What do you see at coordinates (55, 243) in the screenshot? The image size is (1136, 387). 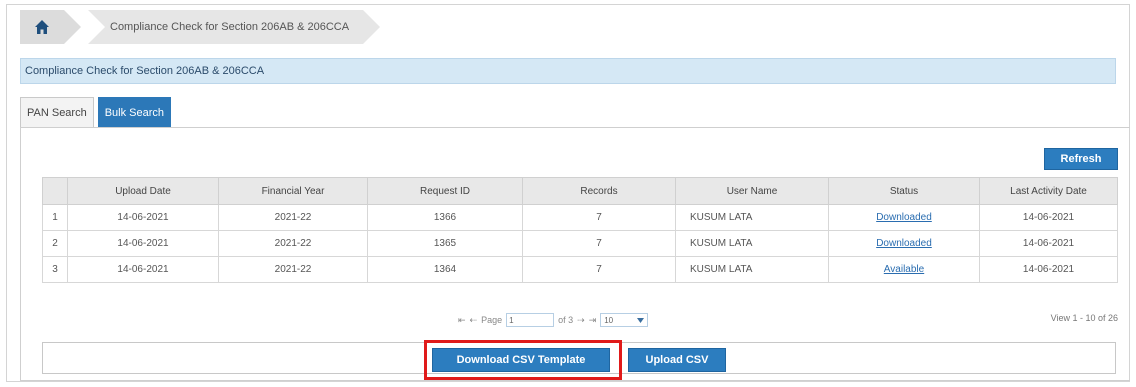 I see `row-index: 2` at bounding box center [55, 243].